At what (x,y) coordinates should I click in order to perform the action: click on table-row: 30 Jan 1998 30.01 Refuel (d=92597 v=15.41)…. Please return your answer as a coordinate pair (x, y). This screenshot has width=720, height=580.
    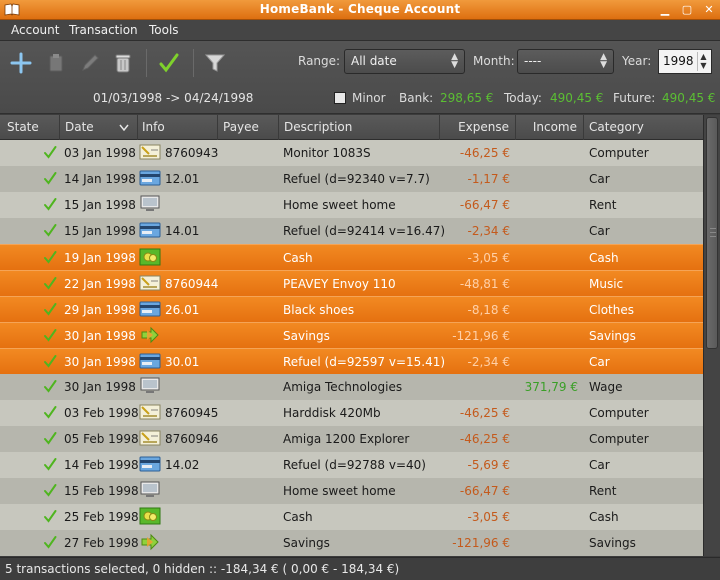
    Looking at the image, I should click on (351, 361).